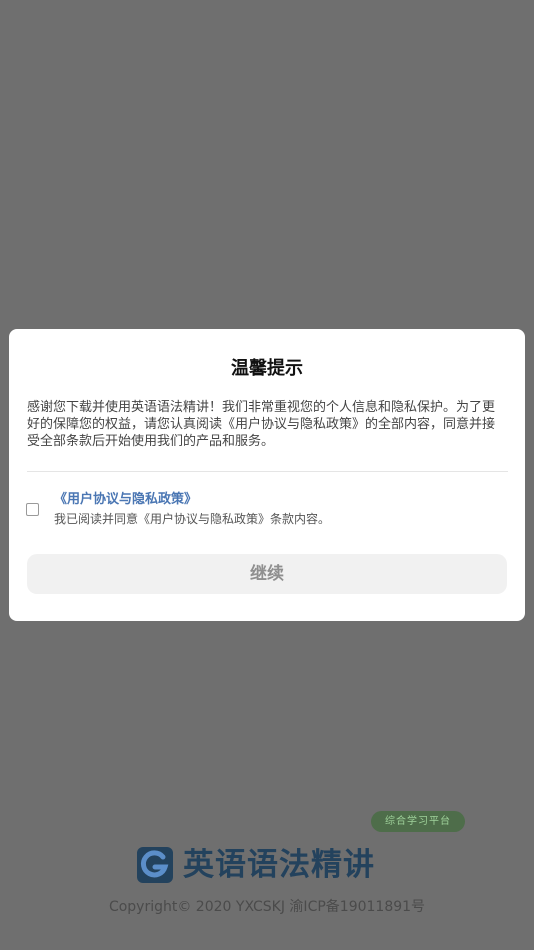  What do you see at coordinates (418, 821) in the screenshot?
I see `platform-badge: 综合学习平台` at bounding box center [418, 821].